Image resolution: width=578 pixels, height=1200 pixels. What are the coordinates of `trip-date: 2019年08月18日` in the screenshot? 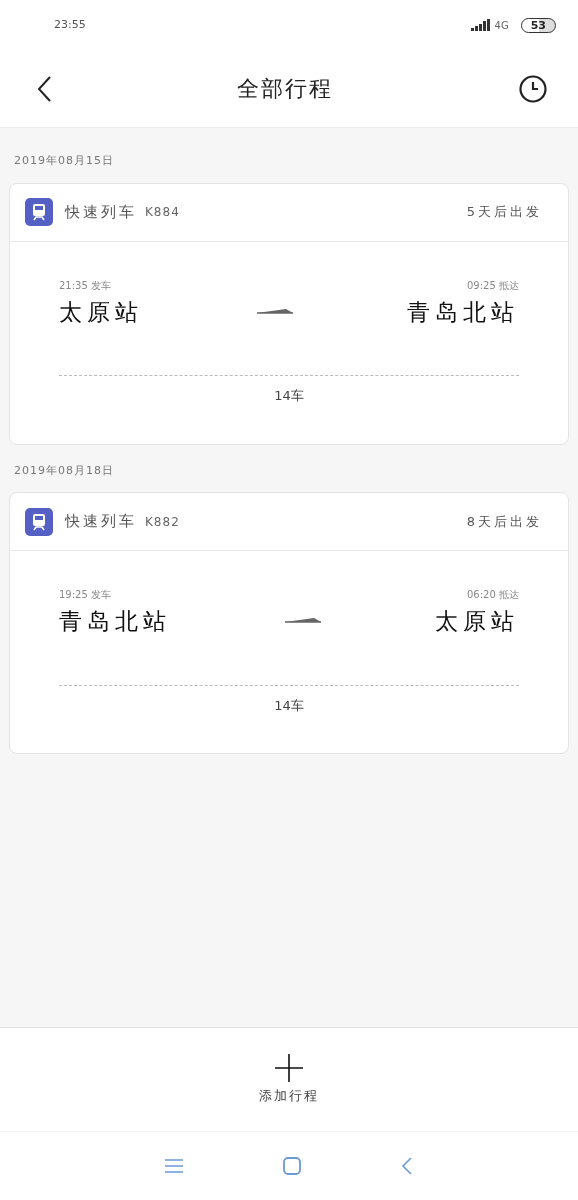 It's located at (64, 470).